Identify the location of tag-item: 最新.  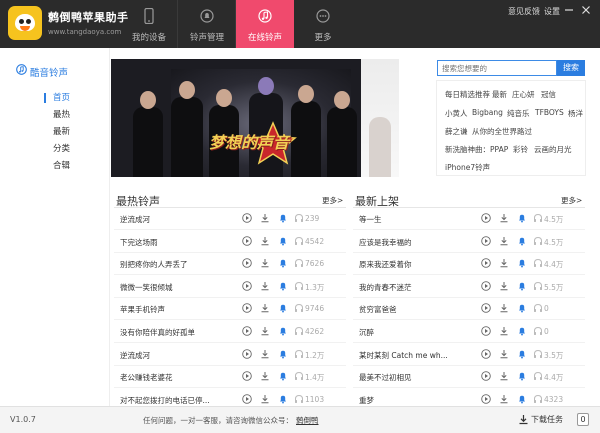
(499, 94).